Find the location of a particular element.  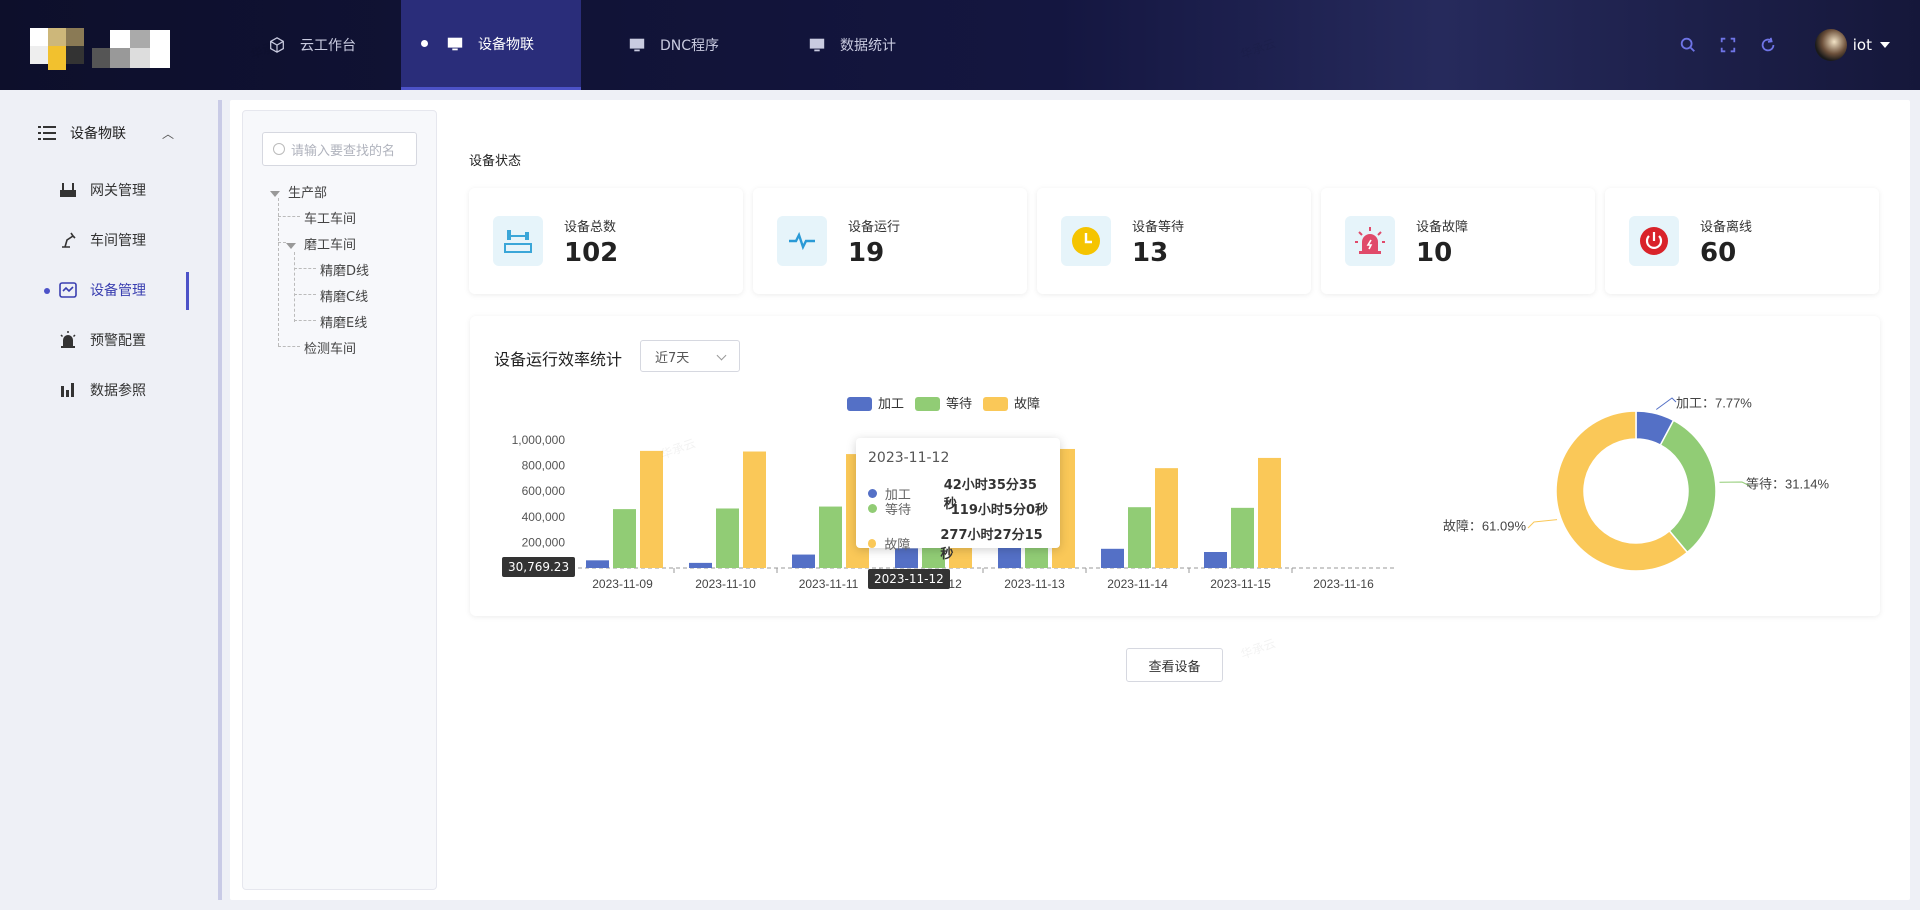

tooltip-row: 故障 277小时27分15秒 is located at coordinates (958, 543).